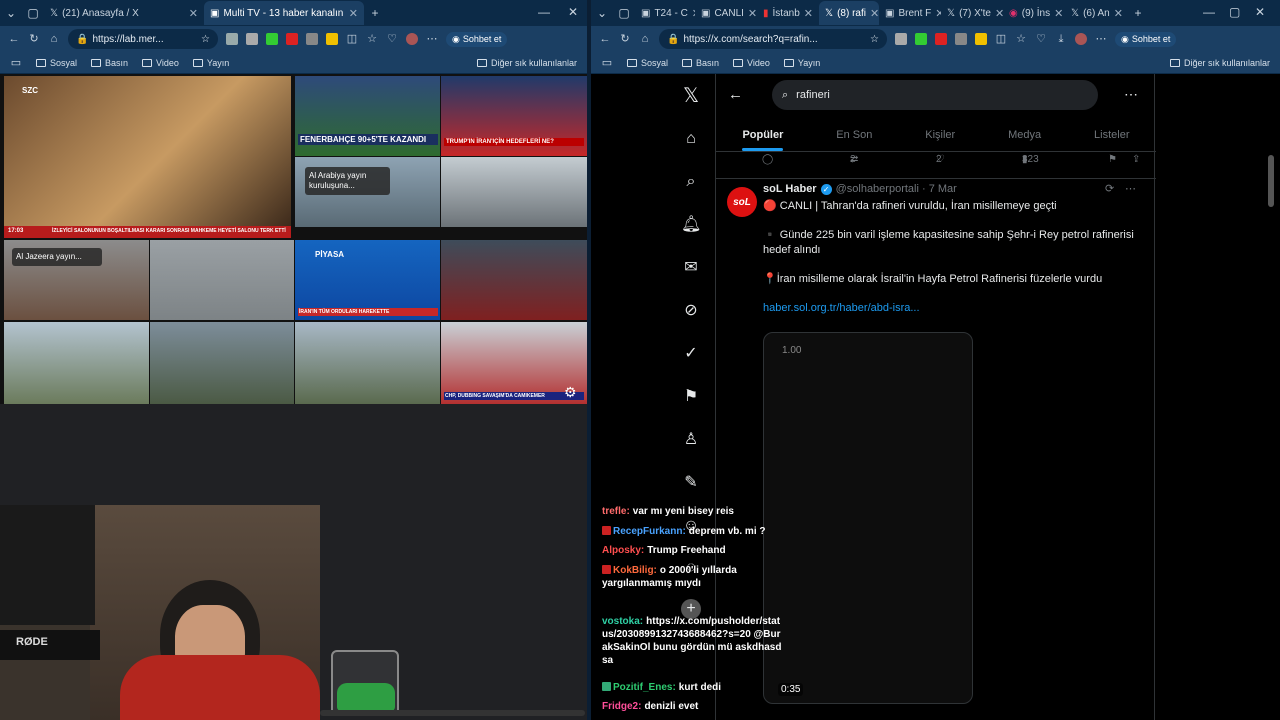 This screenshot has height=720, width=1280. Describe the element at coordinates (854, 135) in the screenshot. I see `tab-latest: En Son` at that location.